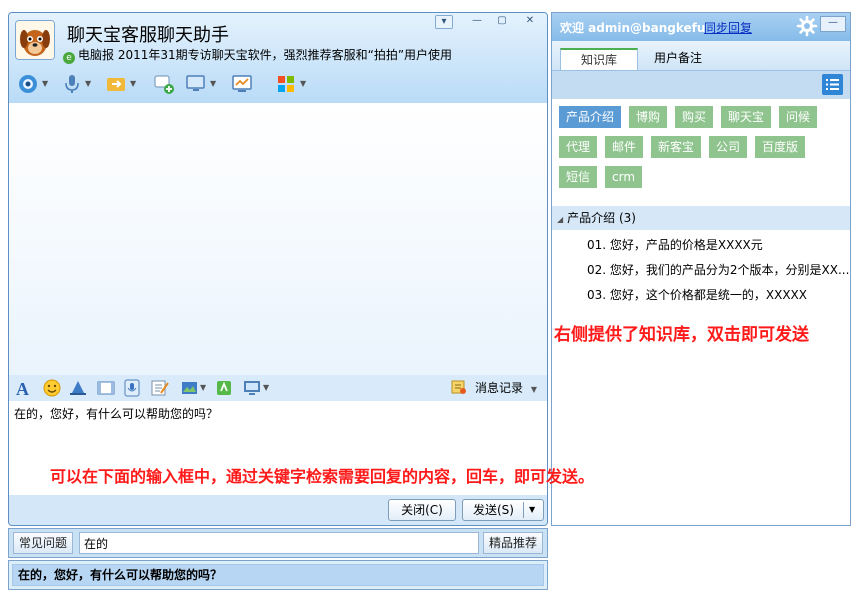  Describe the element at coordinates (224, 388) in the screenshot. I see `gift-icon` at that location.